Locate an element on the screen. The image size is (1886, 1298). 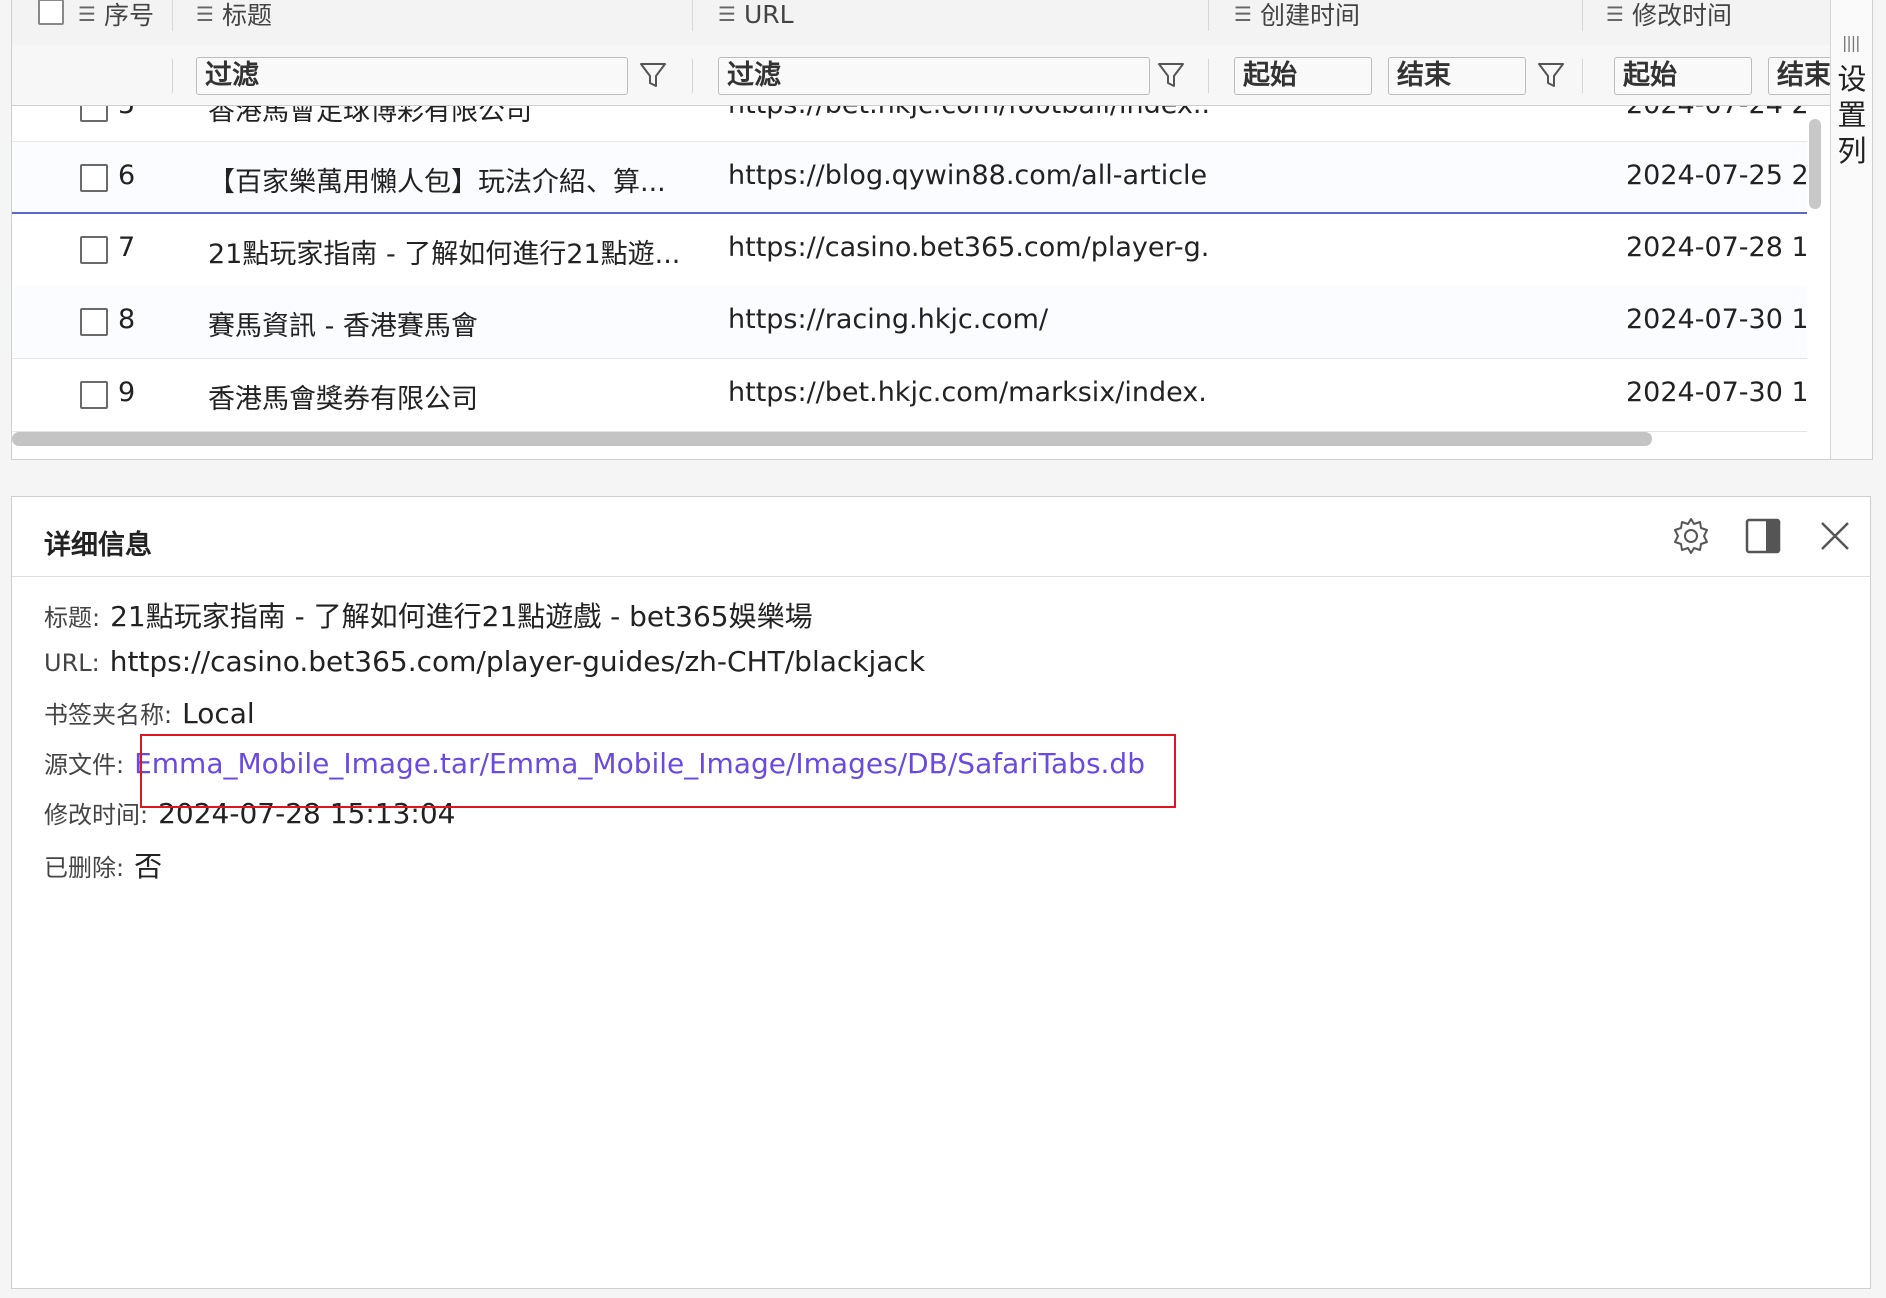
grip-icon: |||| is located at coordinates (1851, 42).